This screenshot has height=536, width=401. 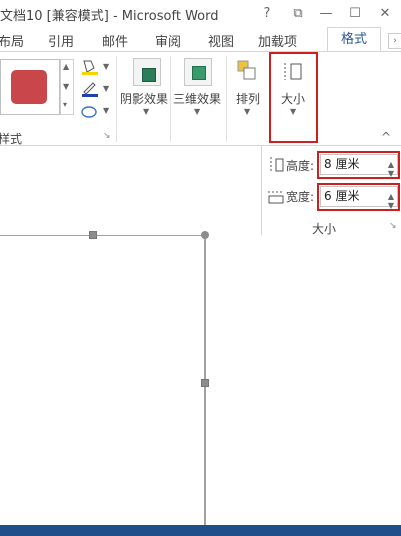 I want to click on help-button: ?, so click(x=267, y=14).